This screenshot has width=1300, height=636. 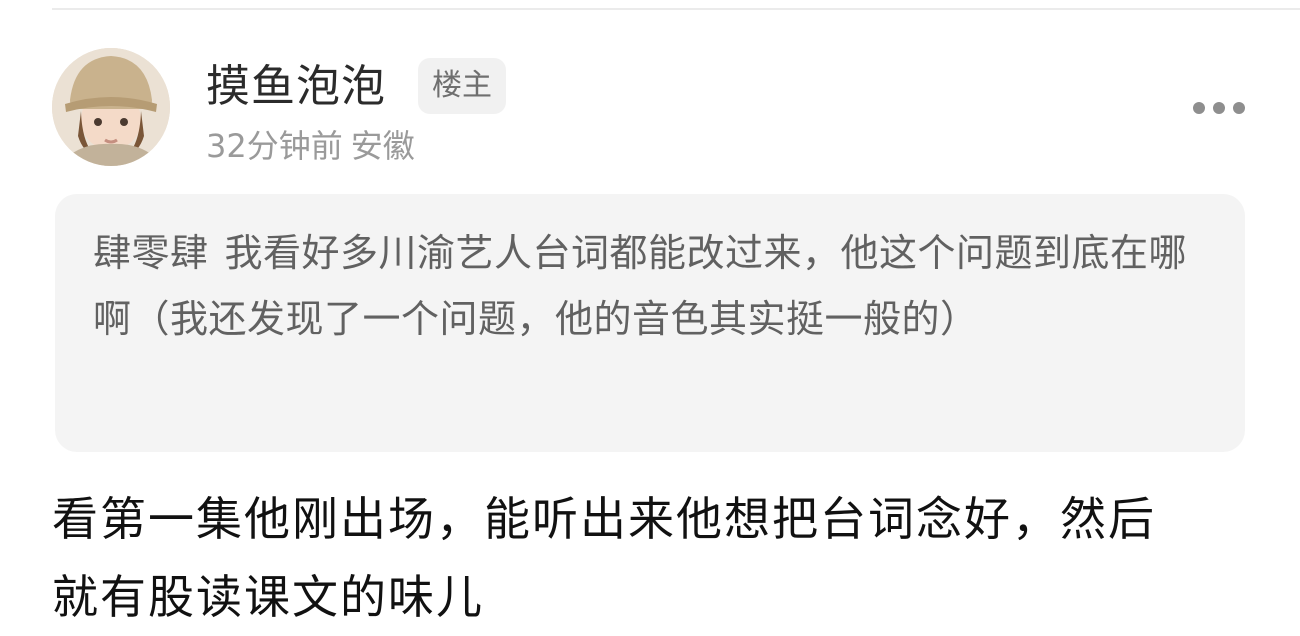 I want to click on post-location: 安徽, so click(x=382, y=146).